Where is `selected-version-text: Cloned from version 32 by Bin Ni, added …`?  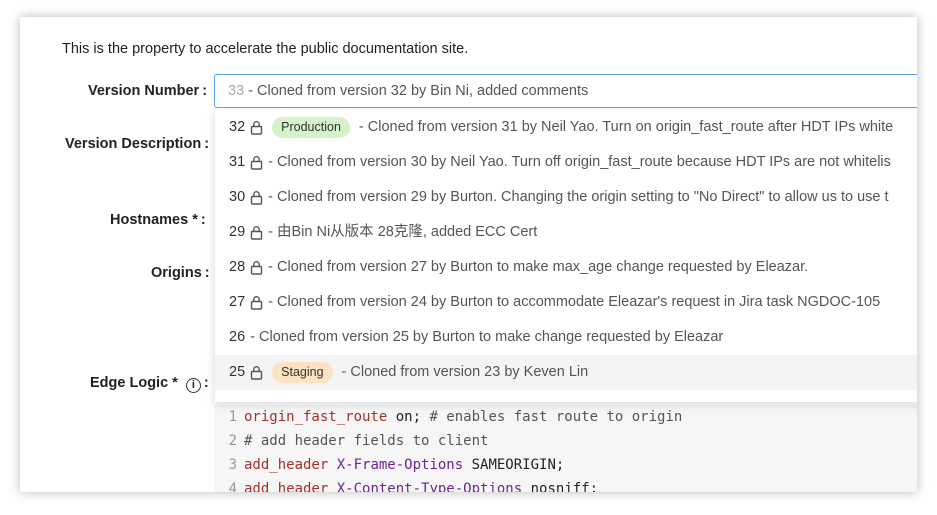
selected-version-text: Cloned from version 32 by Bin Ni, added … is located at coordinates (423, 91).